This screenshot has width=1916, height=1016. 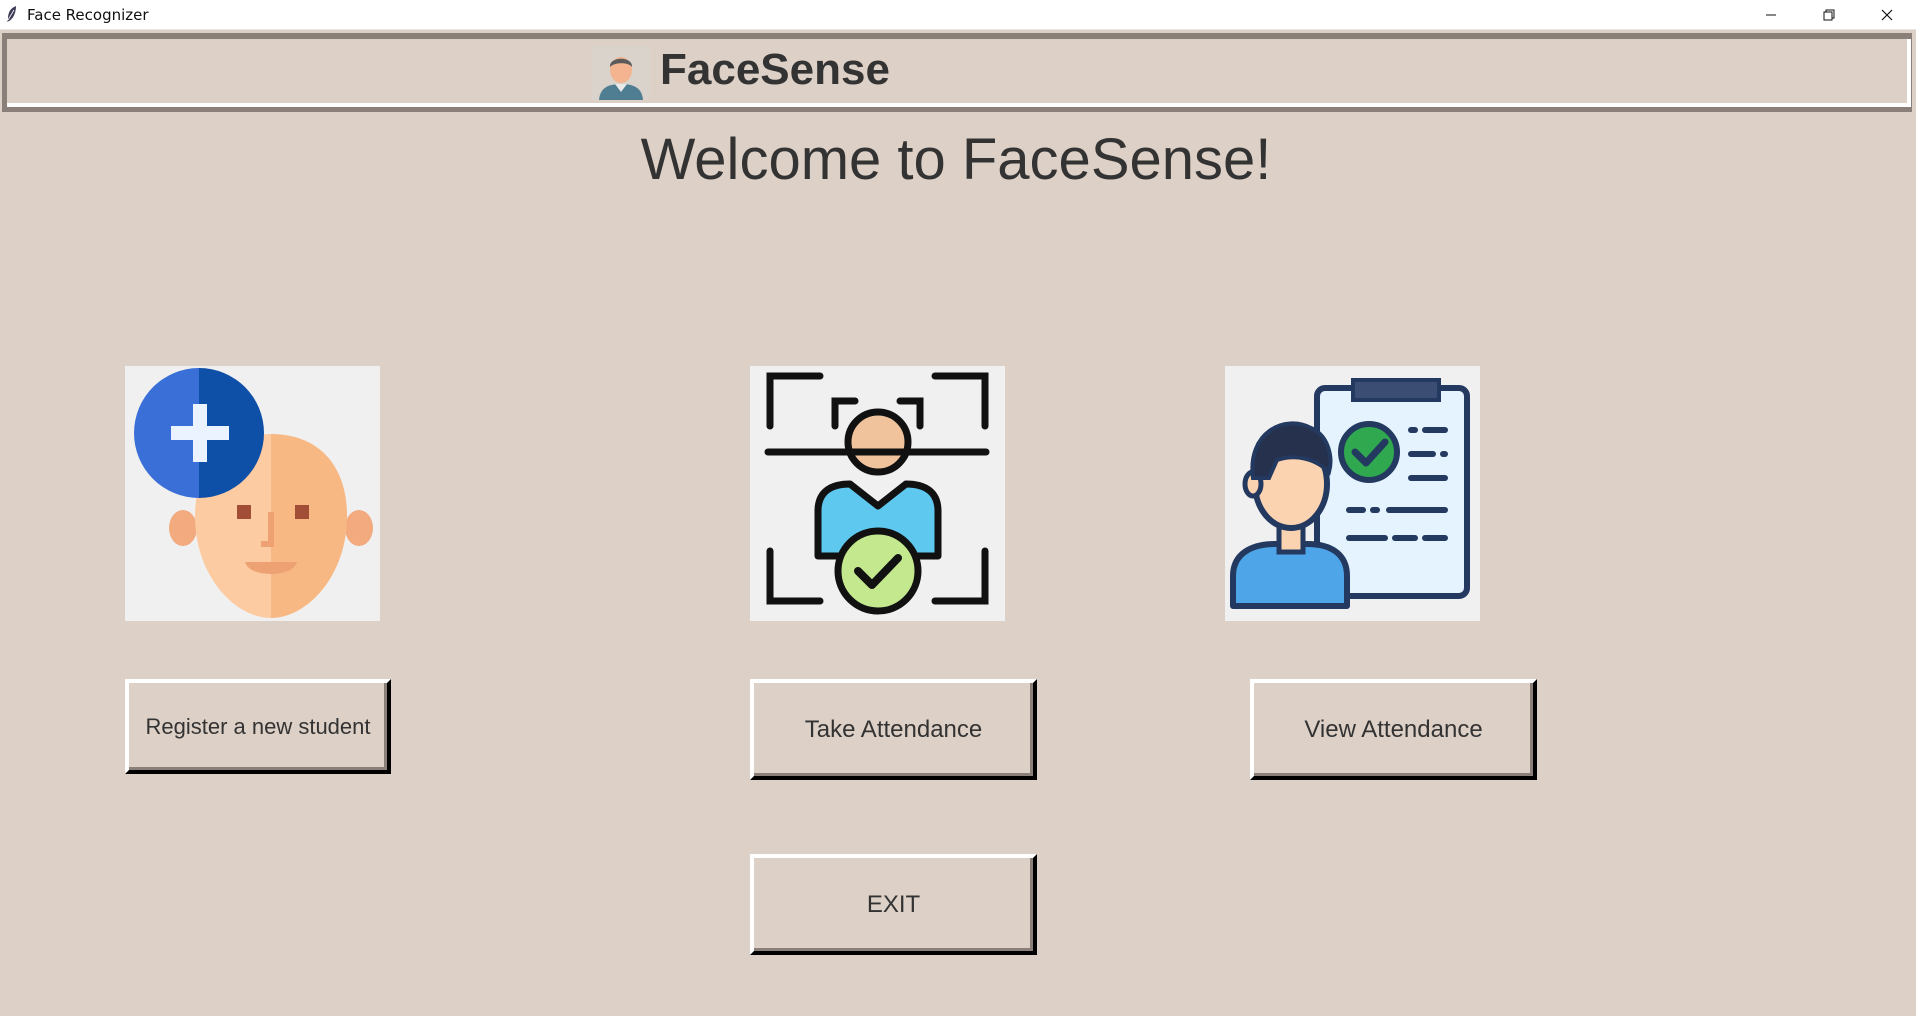 What do you see at coordinates (88, 15) in the screenshot?
I see `window-title: Face Recognizer` at bounding box center [88, 15].